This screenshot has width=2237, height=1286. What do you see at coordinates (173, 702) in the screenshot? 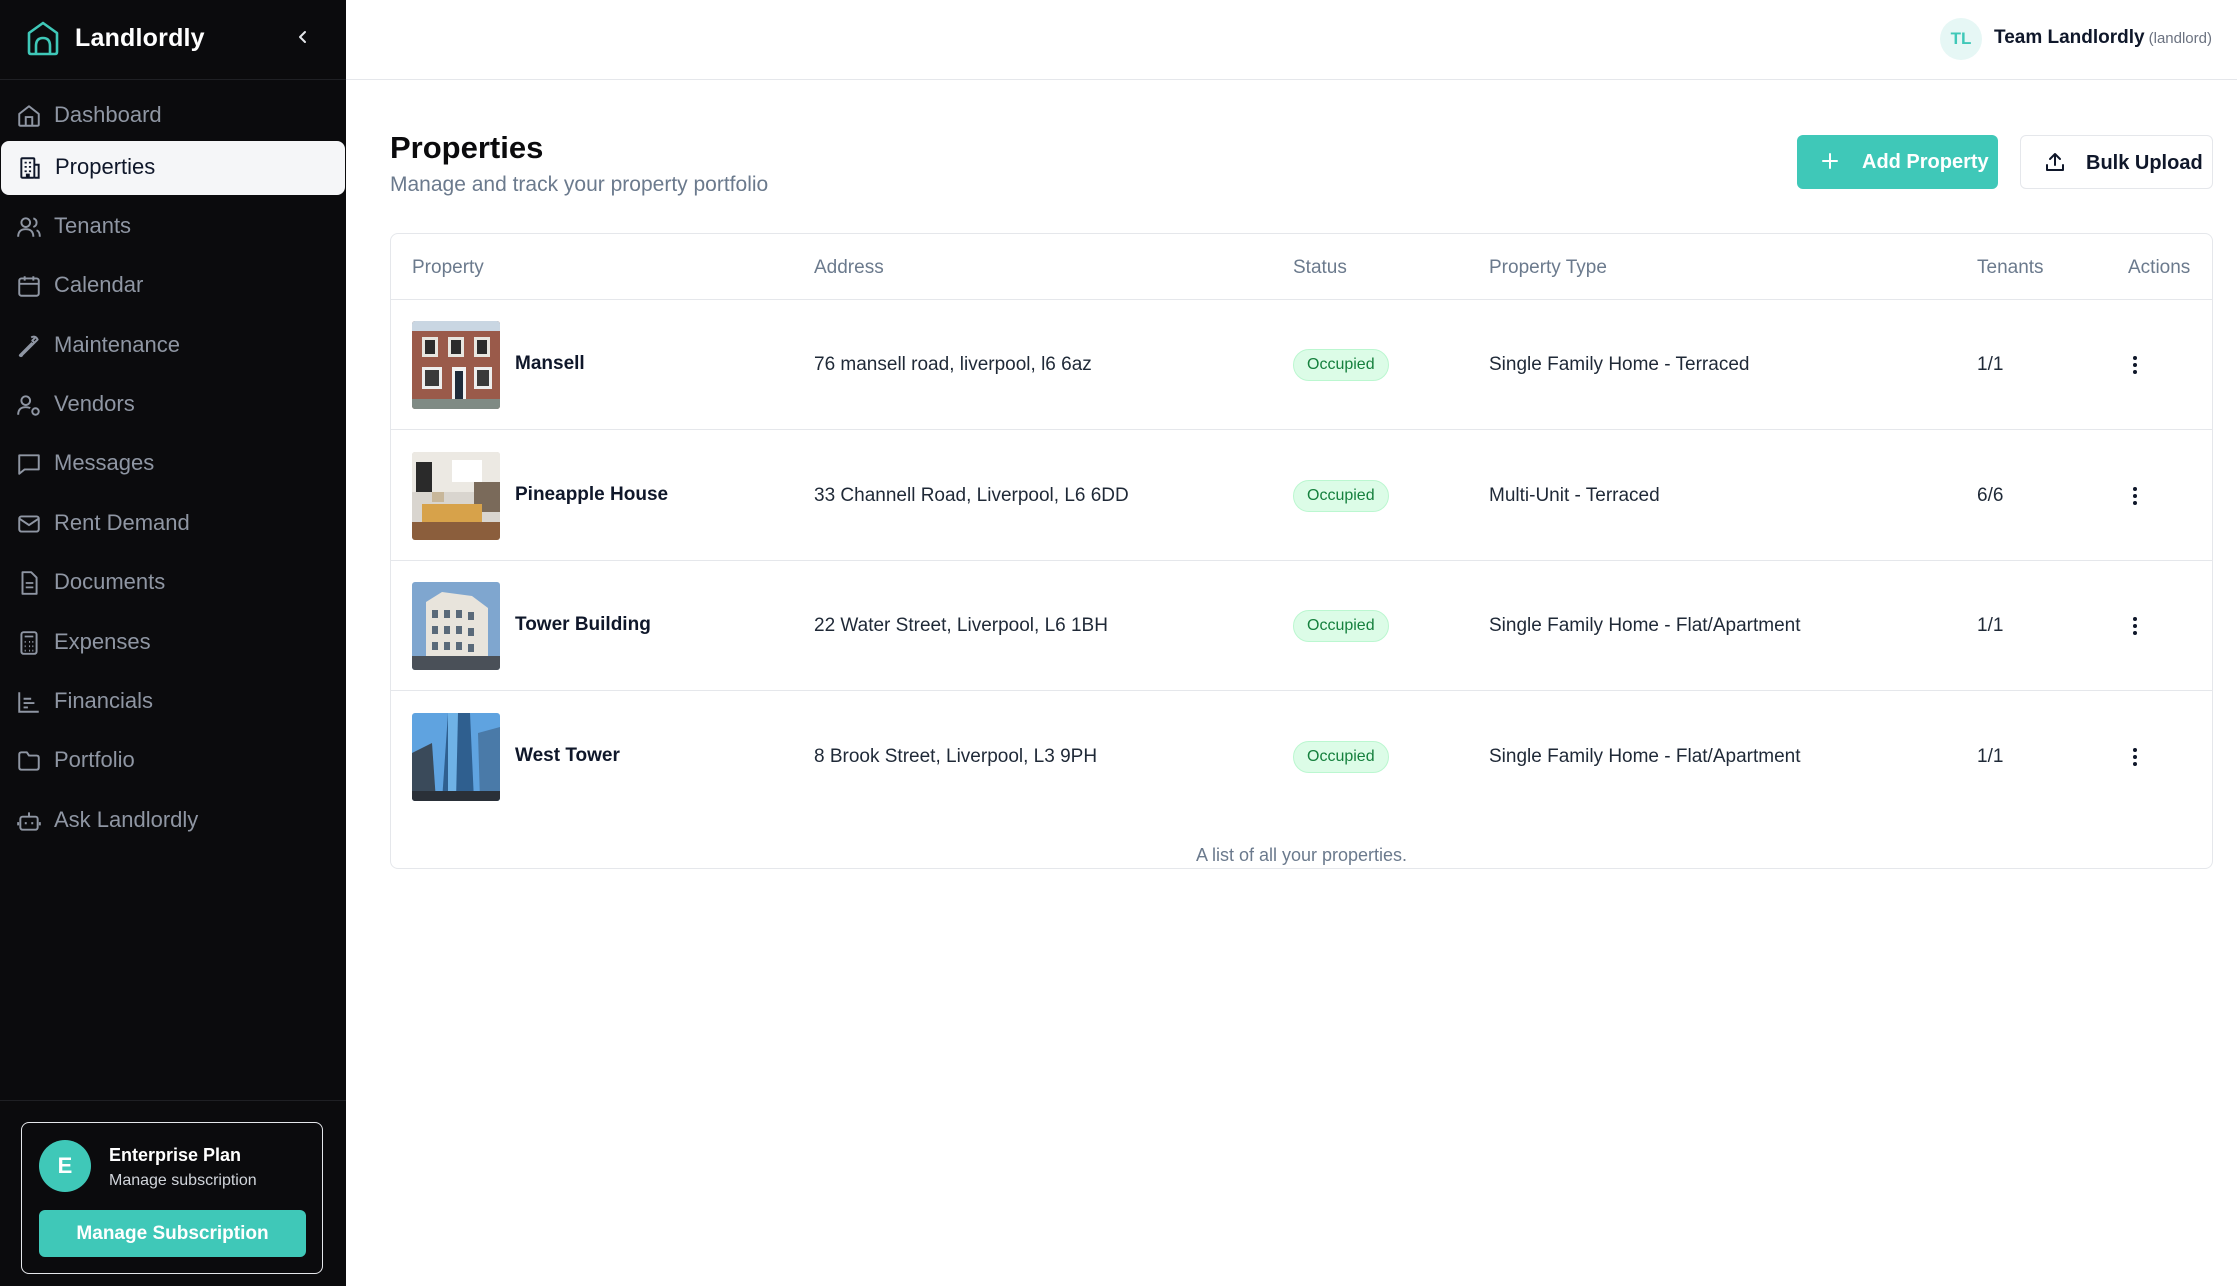
I see `sidebar-item-financials: Financials` at bounding box center [173, 702].